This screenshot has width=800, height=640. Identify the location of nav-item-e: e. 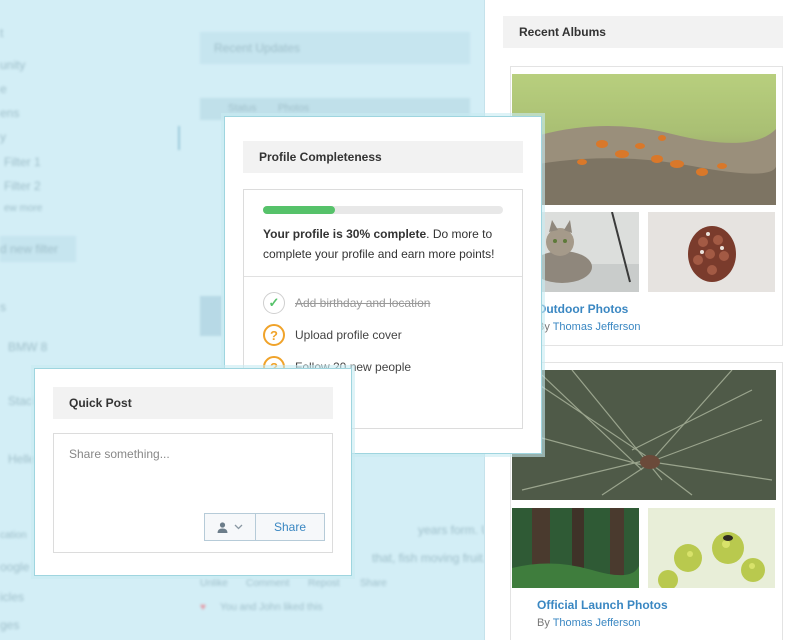
(3, 89).